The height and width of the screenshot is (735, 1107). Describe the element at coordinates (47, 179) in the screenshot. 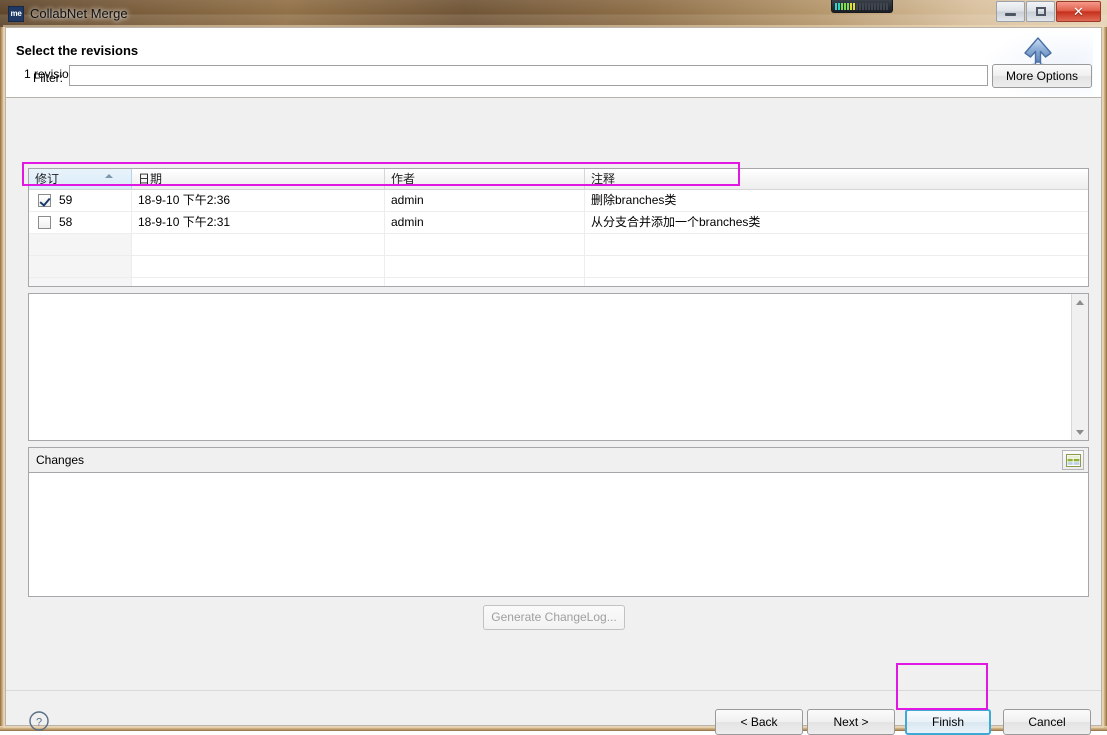

I see `column-header-revision-label: 修订` at that location.